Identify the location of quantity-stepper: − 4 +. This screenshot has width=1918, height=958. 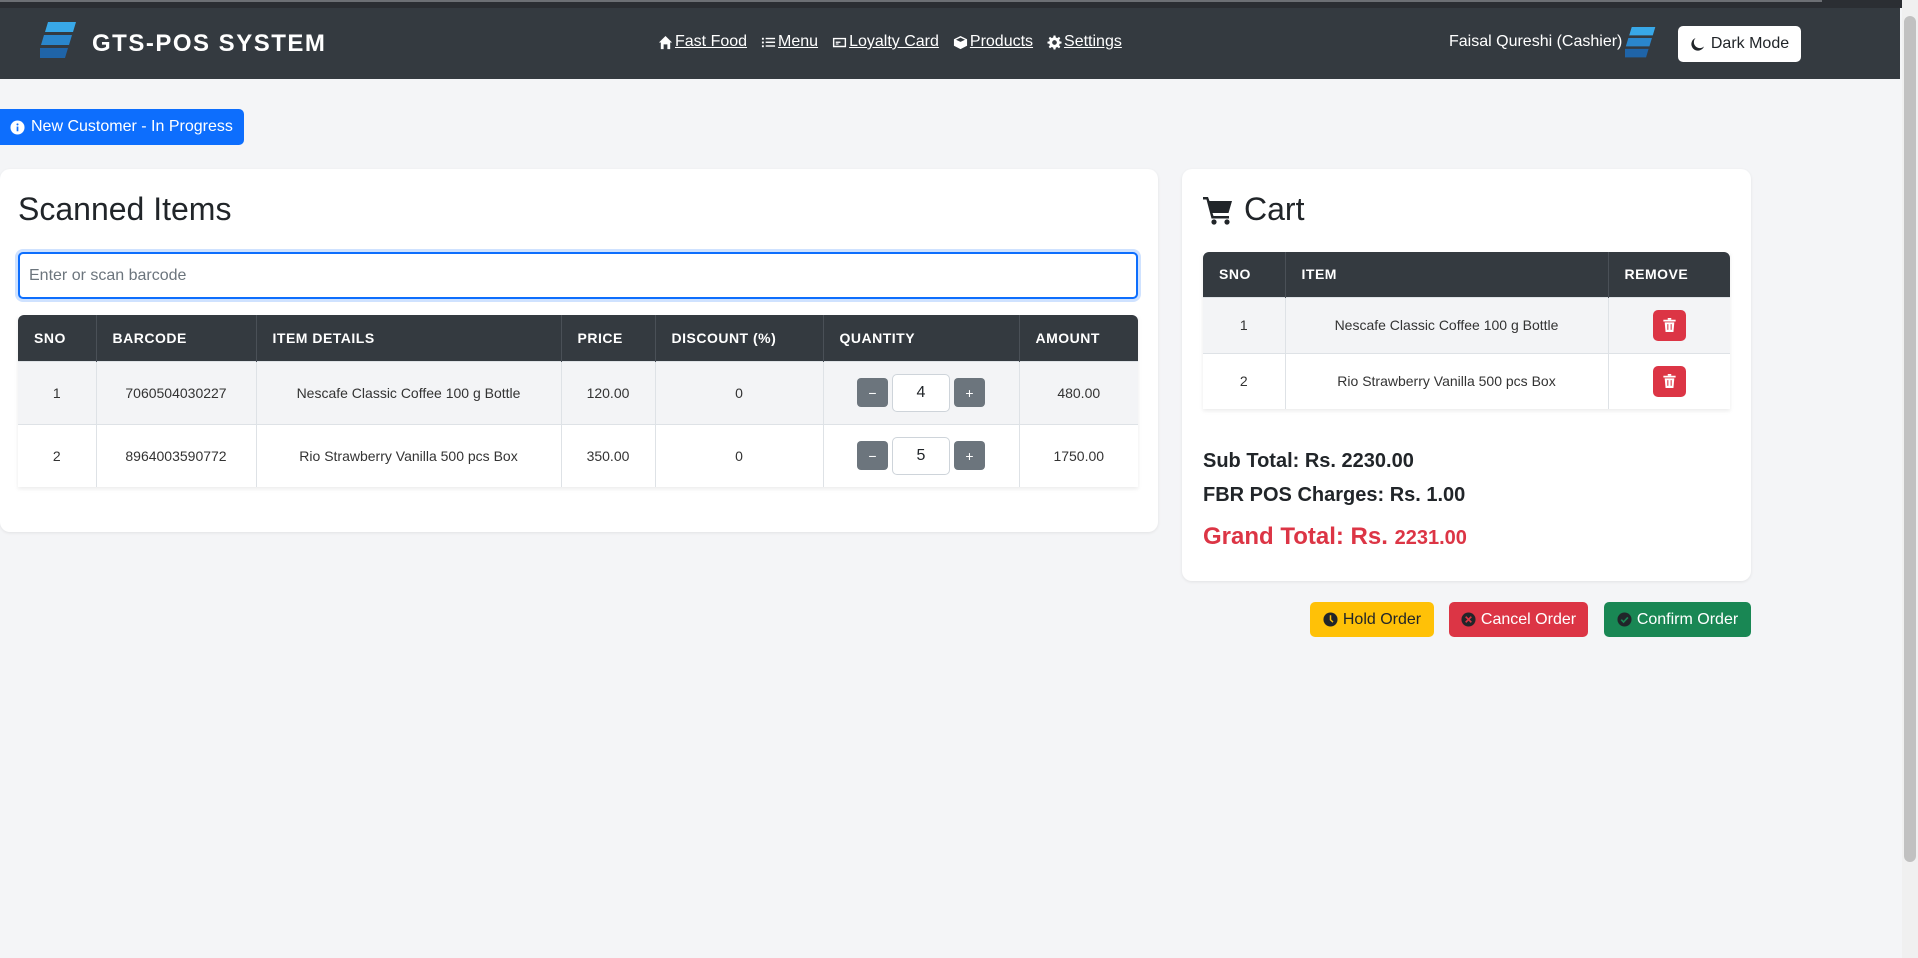
(921, 392).